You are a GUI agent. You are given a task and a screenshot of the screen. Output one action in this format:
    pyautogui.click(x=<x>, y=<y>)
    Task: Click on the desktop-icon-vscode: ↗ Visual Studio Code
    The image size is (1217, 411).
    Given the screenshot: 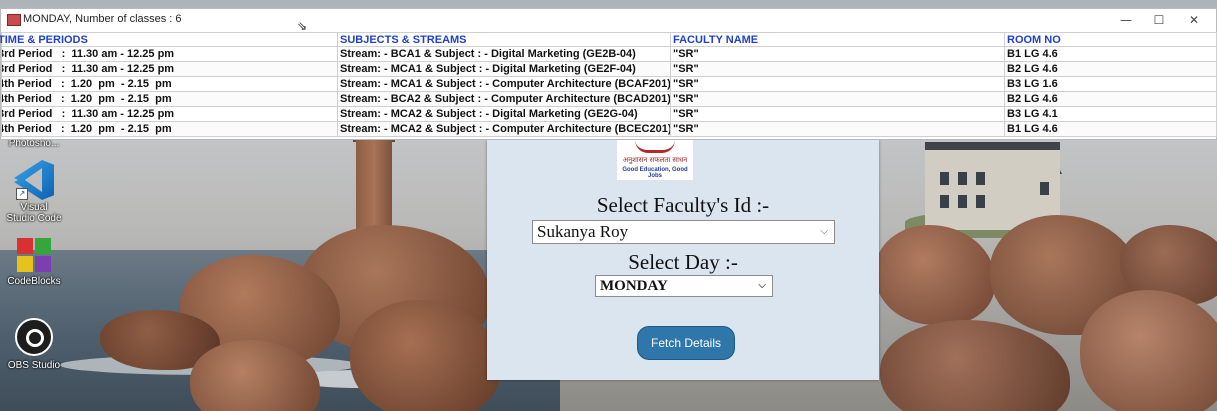 What is the action you would take?
    pyautogui.click(x=34, y=192)
    